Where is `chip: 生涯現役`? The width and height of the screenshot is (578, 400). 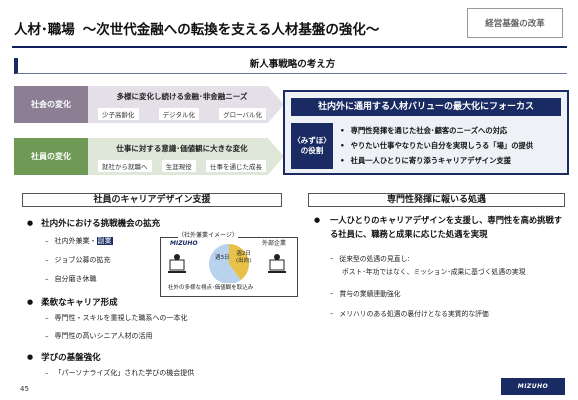
chip: 生涯現役 is located at coordinates (178, 166).